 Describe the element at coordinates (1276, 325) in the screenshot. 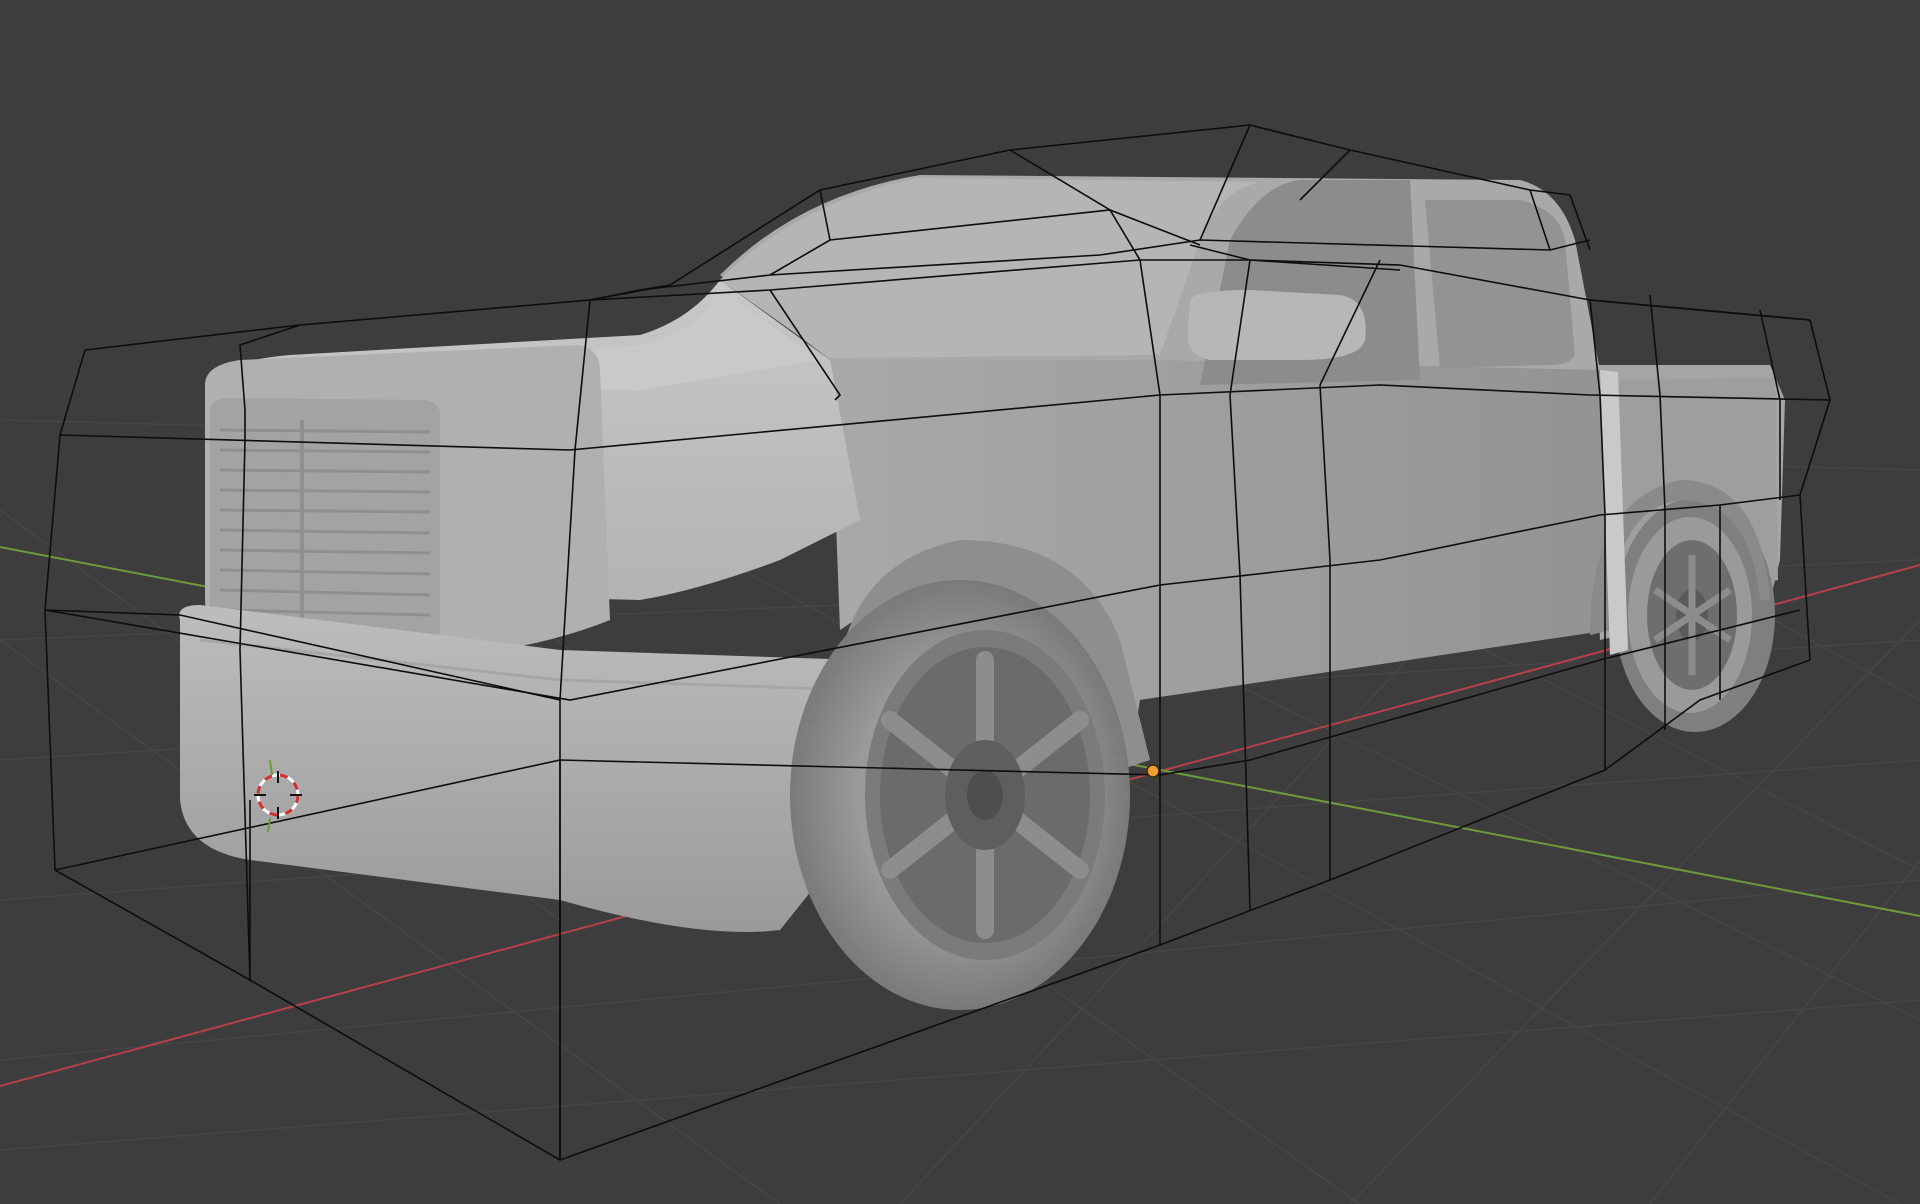

I see `side-mirror` at that location.